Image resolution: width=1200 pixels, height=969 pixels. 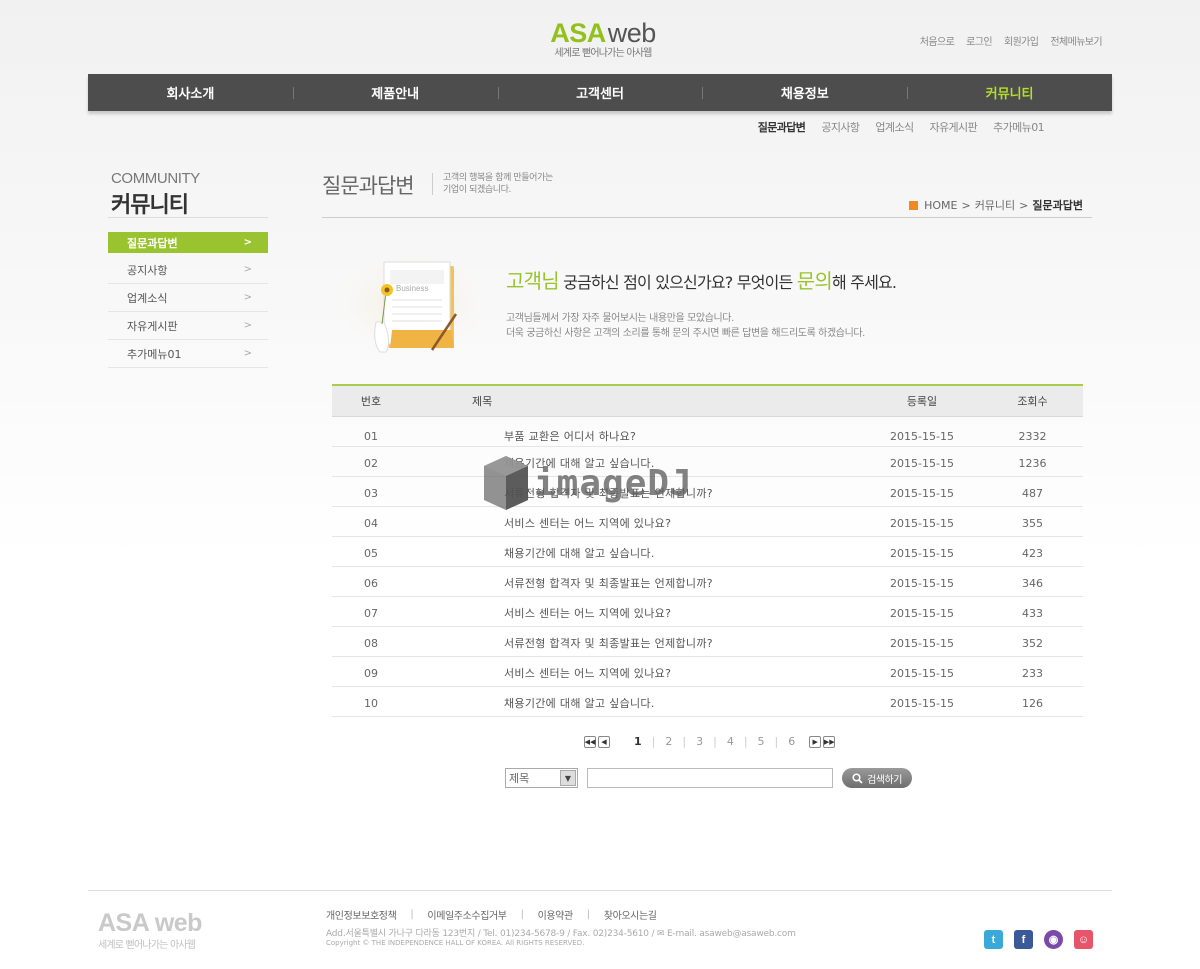 I want to click on table-row: 03 서류전형 합격자 및 최종발표는 언제합니까? 2015-15-15 487, so click(x=707, y=491).